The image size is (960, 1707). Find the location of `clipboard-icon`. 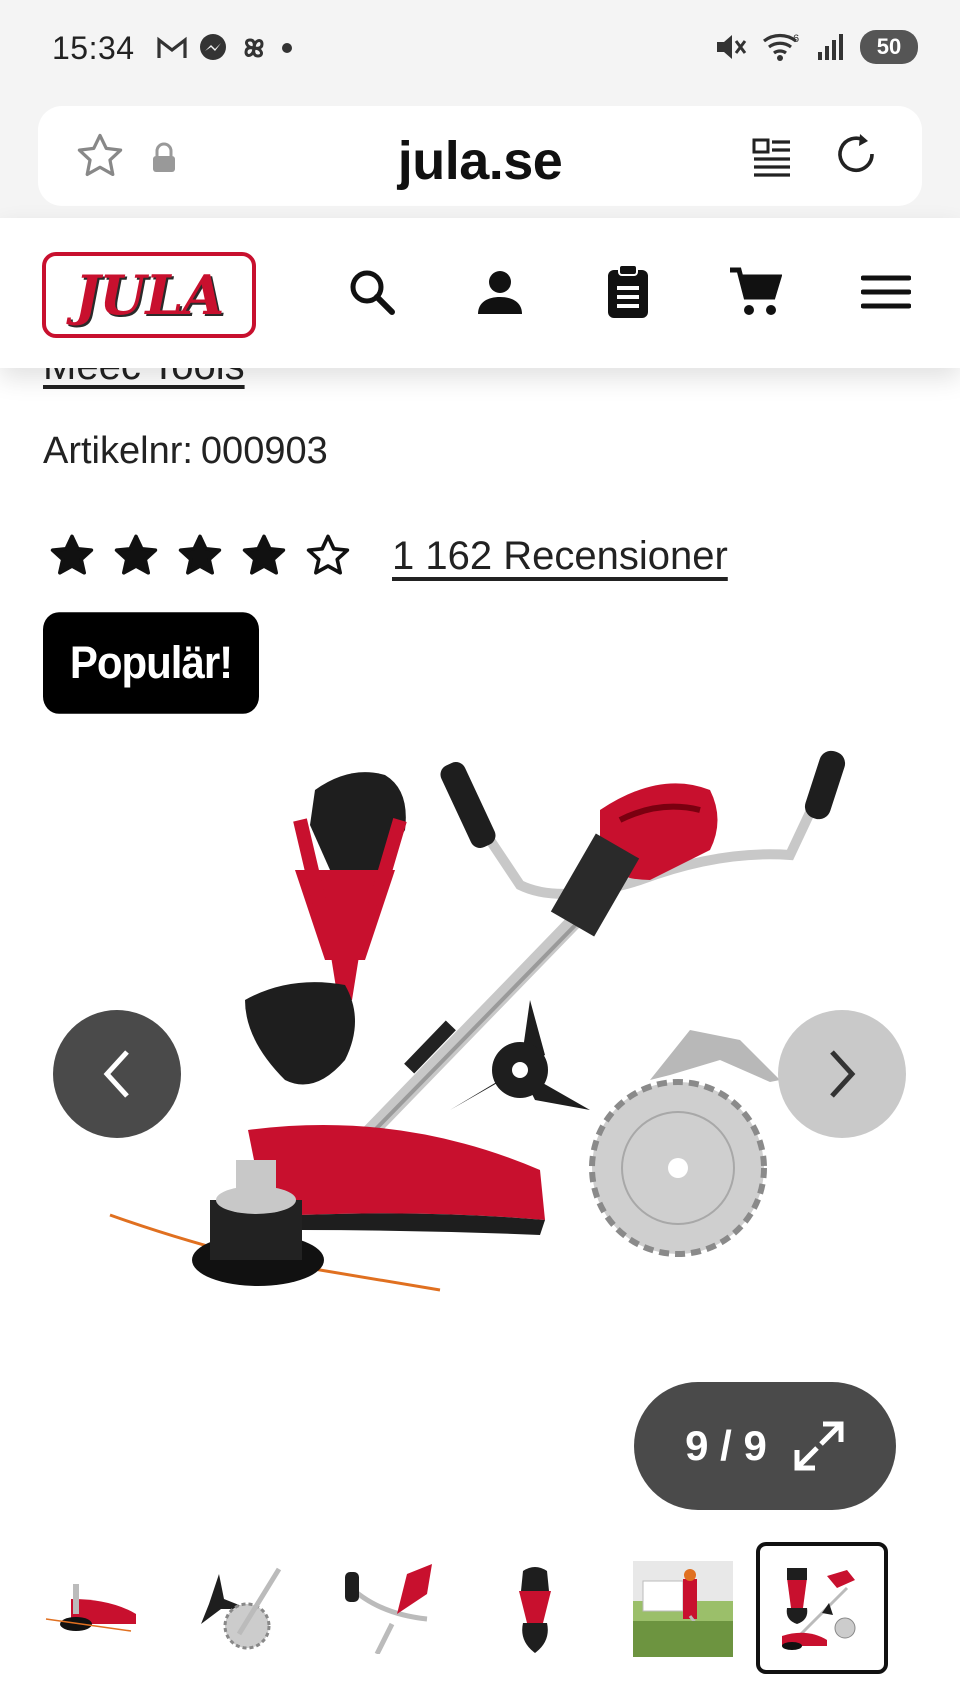

clipboard-icon is located at coordinates (628, 291).